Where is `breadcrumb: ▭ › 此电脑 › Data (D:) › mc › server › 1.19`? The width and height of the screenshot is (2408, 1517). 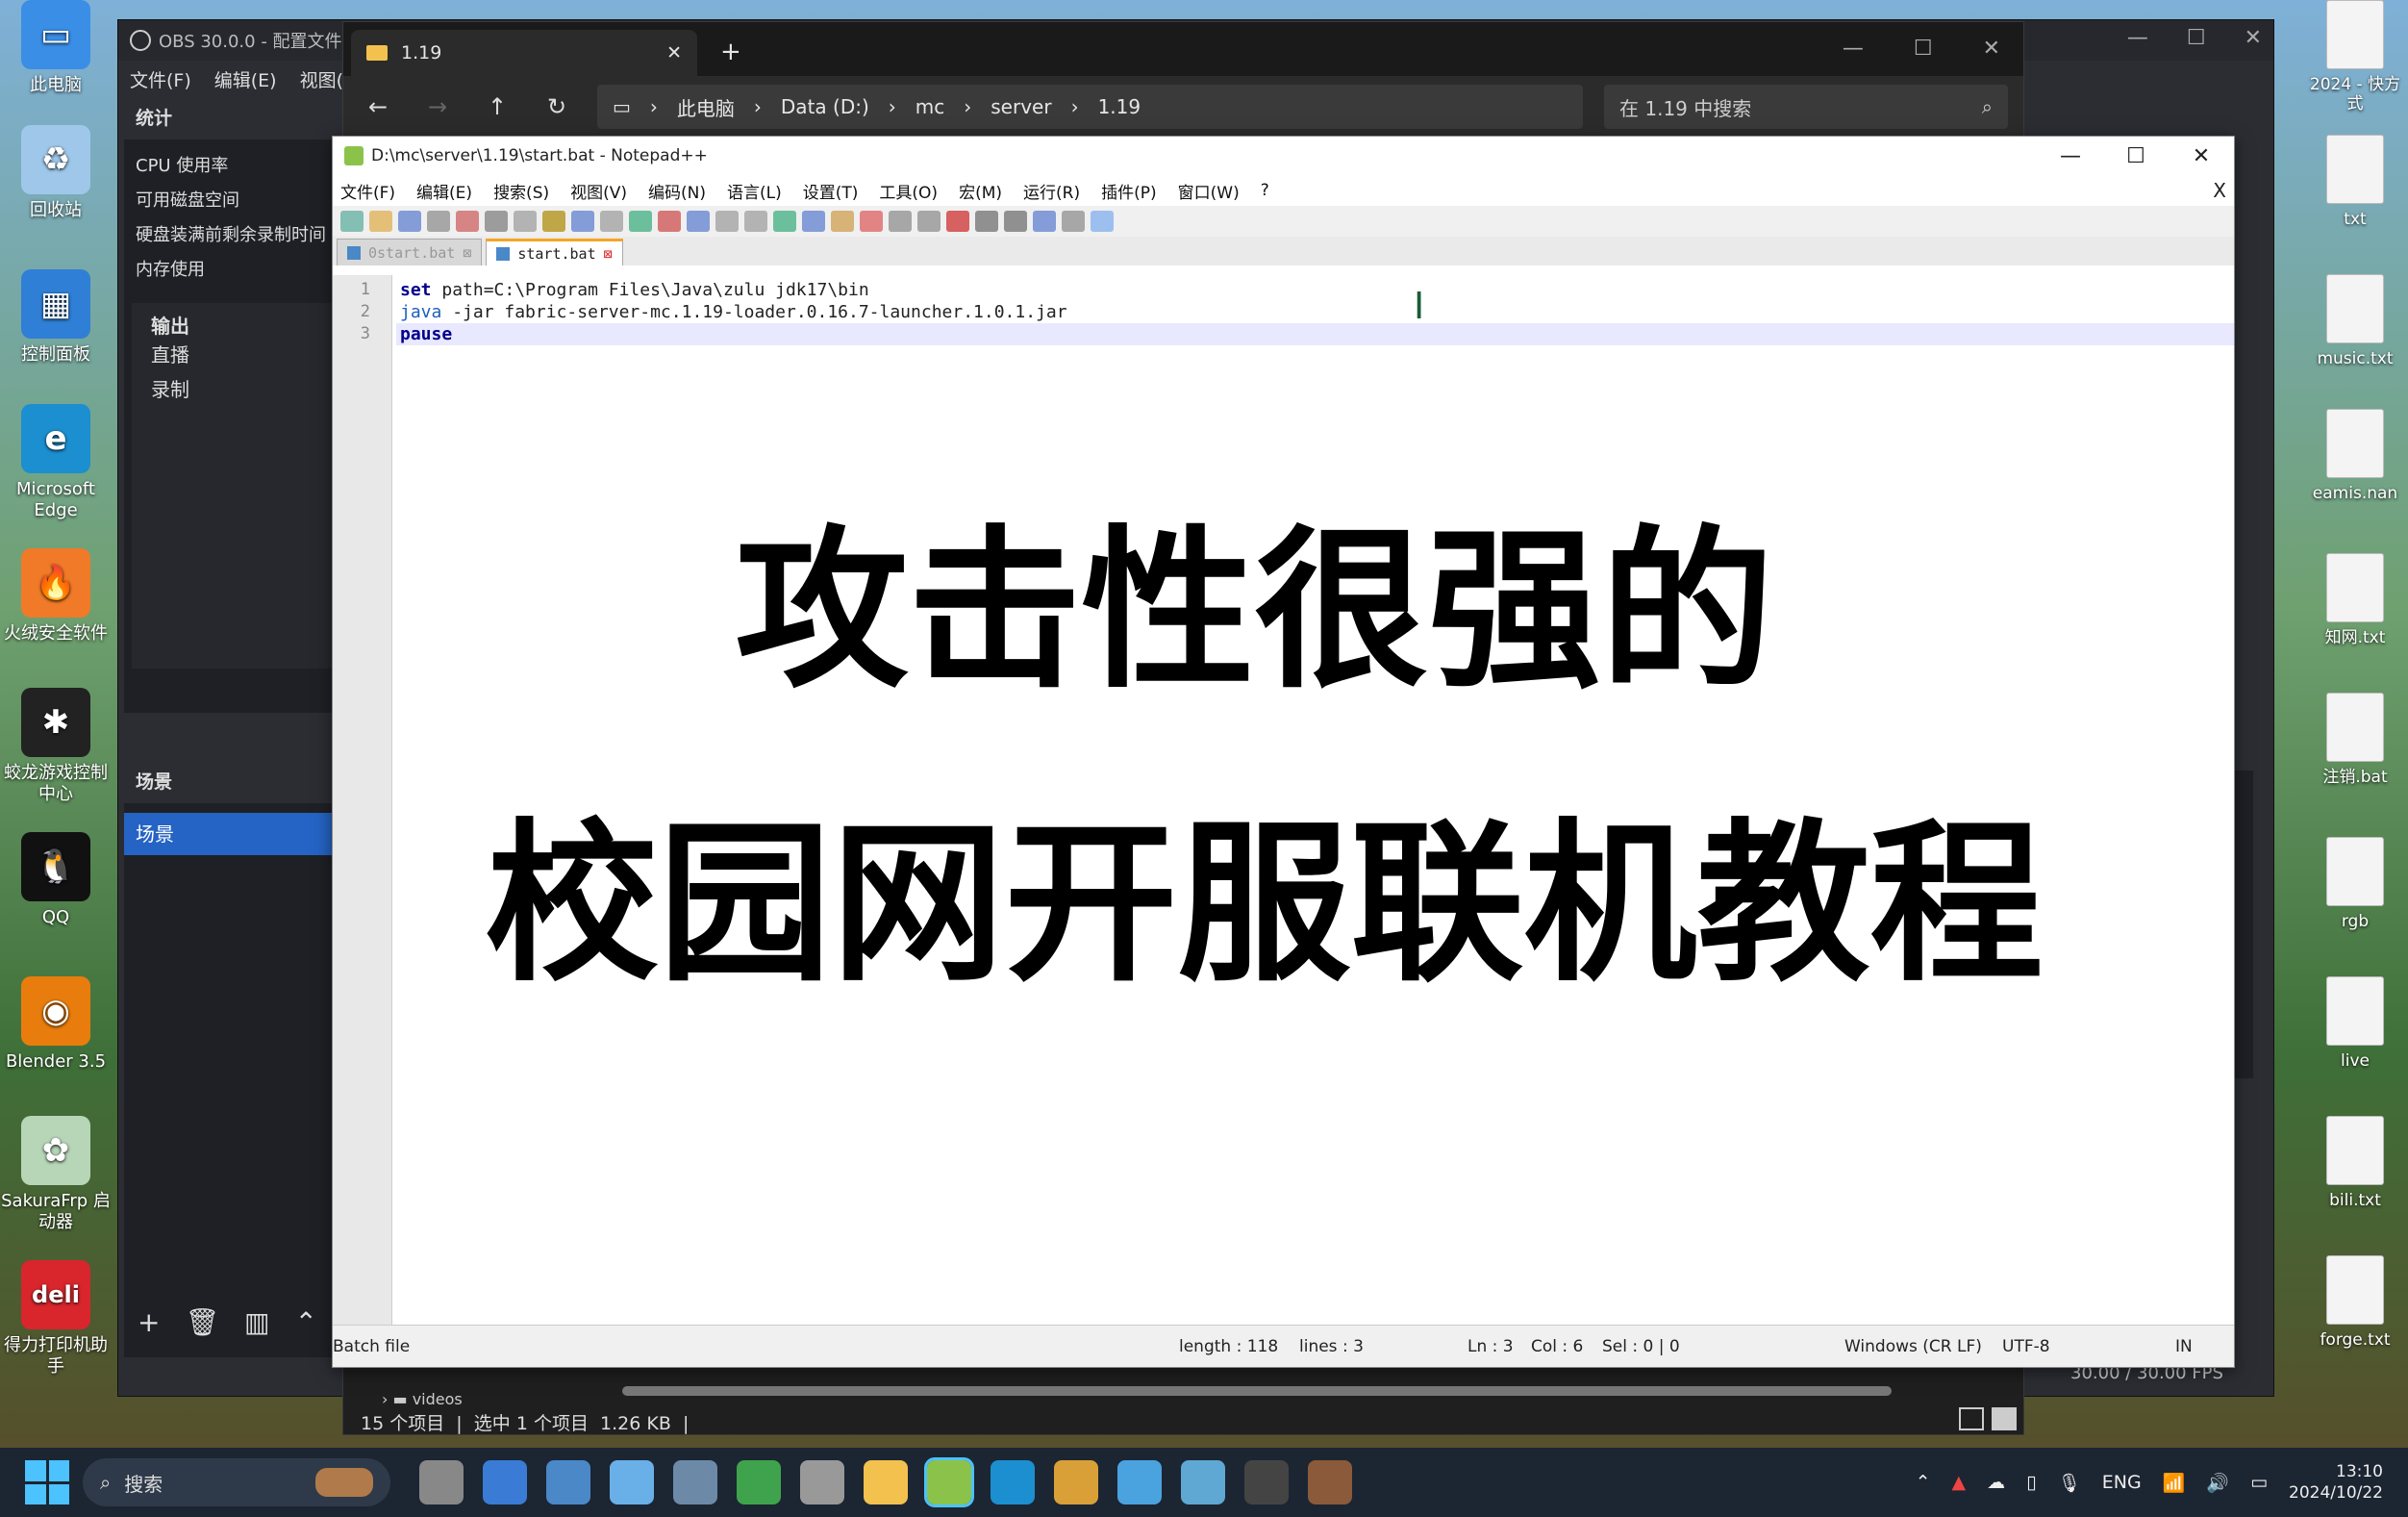 breadcrumb: ▭ › 此电脑 › Data (D:) › mc › server › 1.19 is located at coordinates (1090, 107).